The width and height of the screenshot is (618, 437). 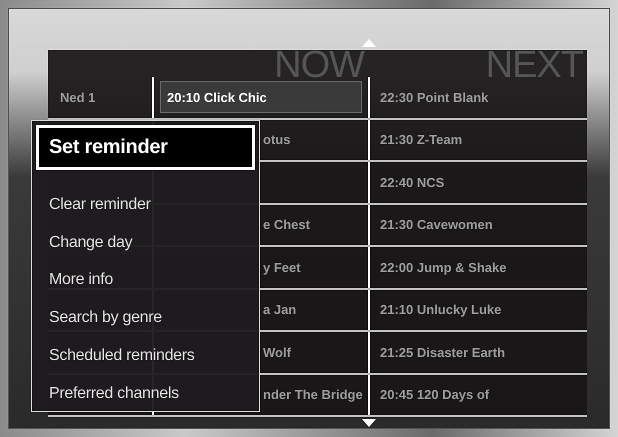 I want to click on menu-item: Scheduled reminders, so click(x=145, y=356).